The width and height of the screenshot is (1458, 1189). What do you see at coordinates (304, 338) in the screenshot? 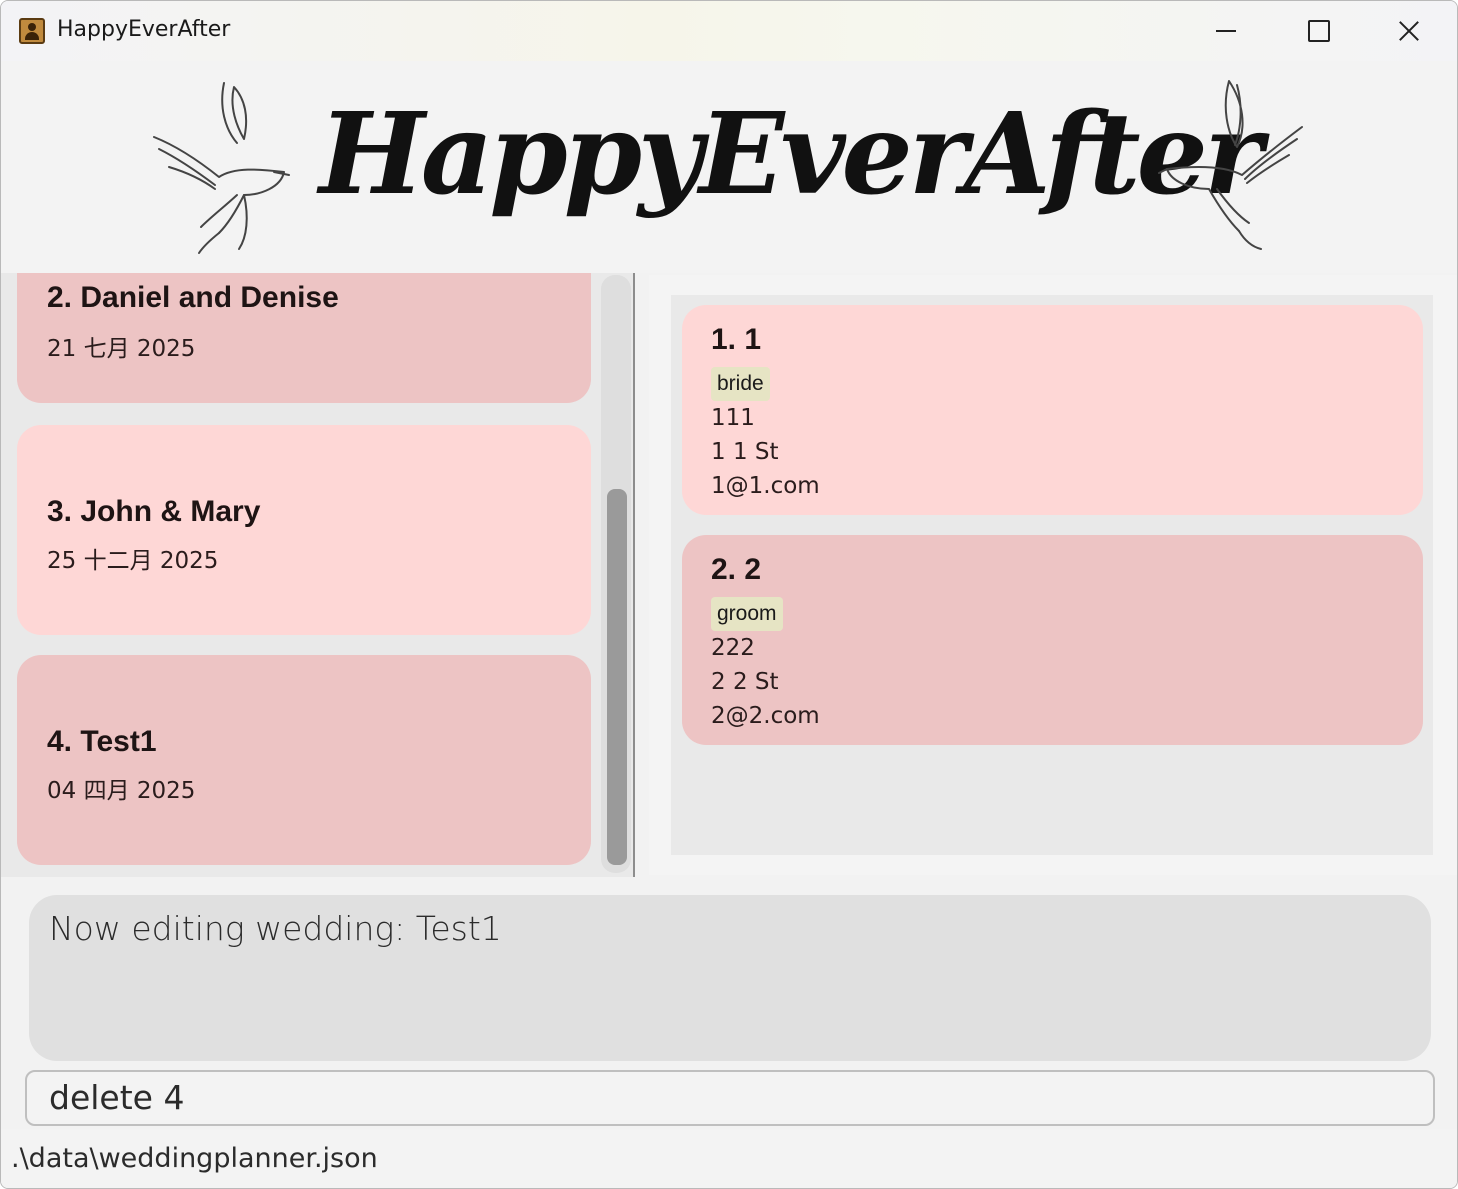
I see `wedding-card: 2. Daniel and Denise 21 七月 2025` at bounding box center [304, 338].